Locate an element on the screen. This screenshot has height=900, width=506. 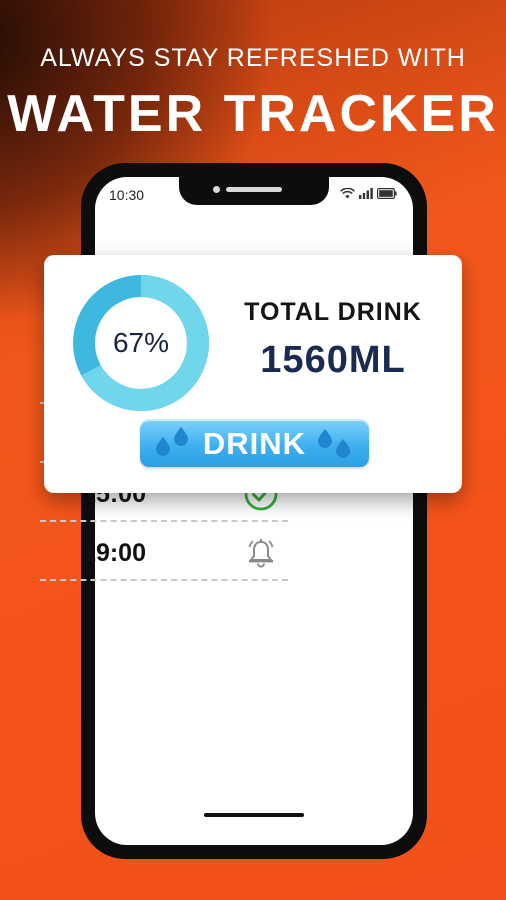
camera-dot is located at coordinates (216, 189).